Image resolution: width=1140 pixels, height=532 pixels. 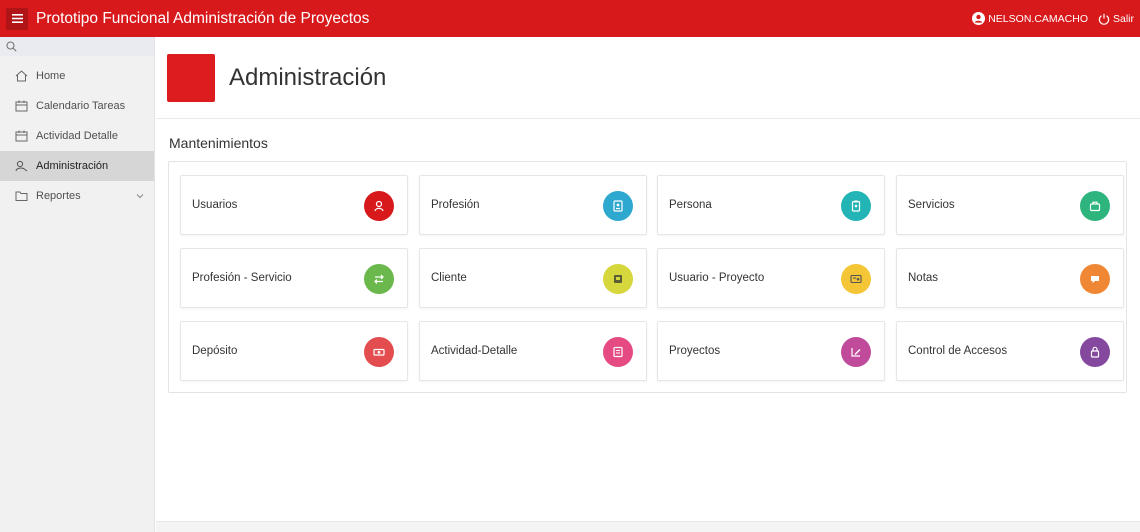 I want to click on edit-icon, so click(x=856, y=352).